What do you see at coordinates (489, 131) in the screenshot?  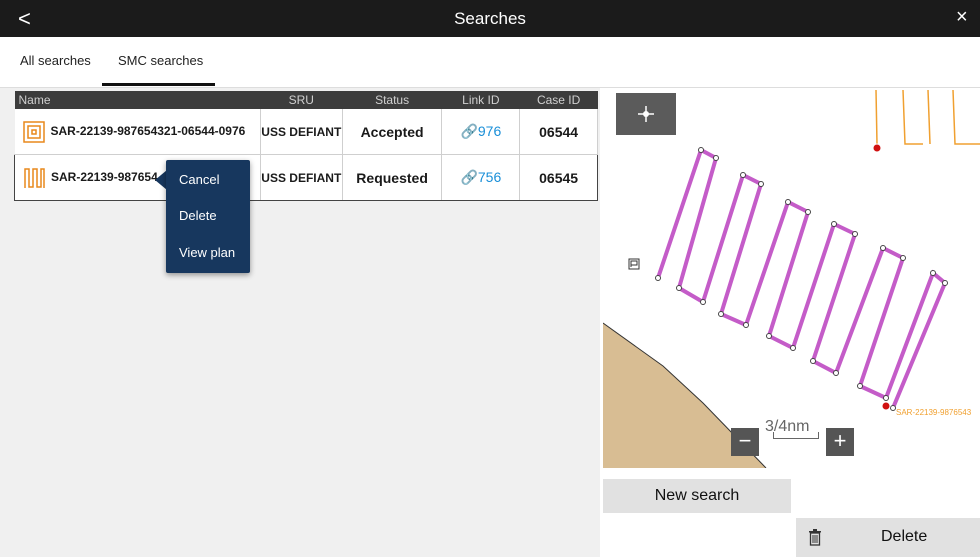 I see `link-id: 976` at bounding box center [489, 131].